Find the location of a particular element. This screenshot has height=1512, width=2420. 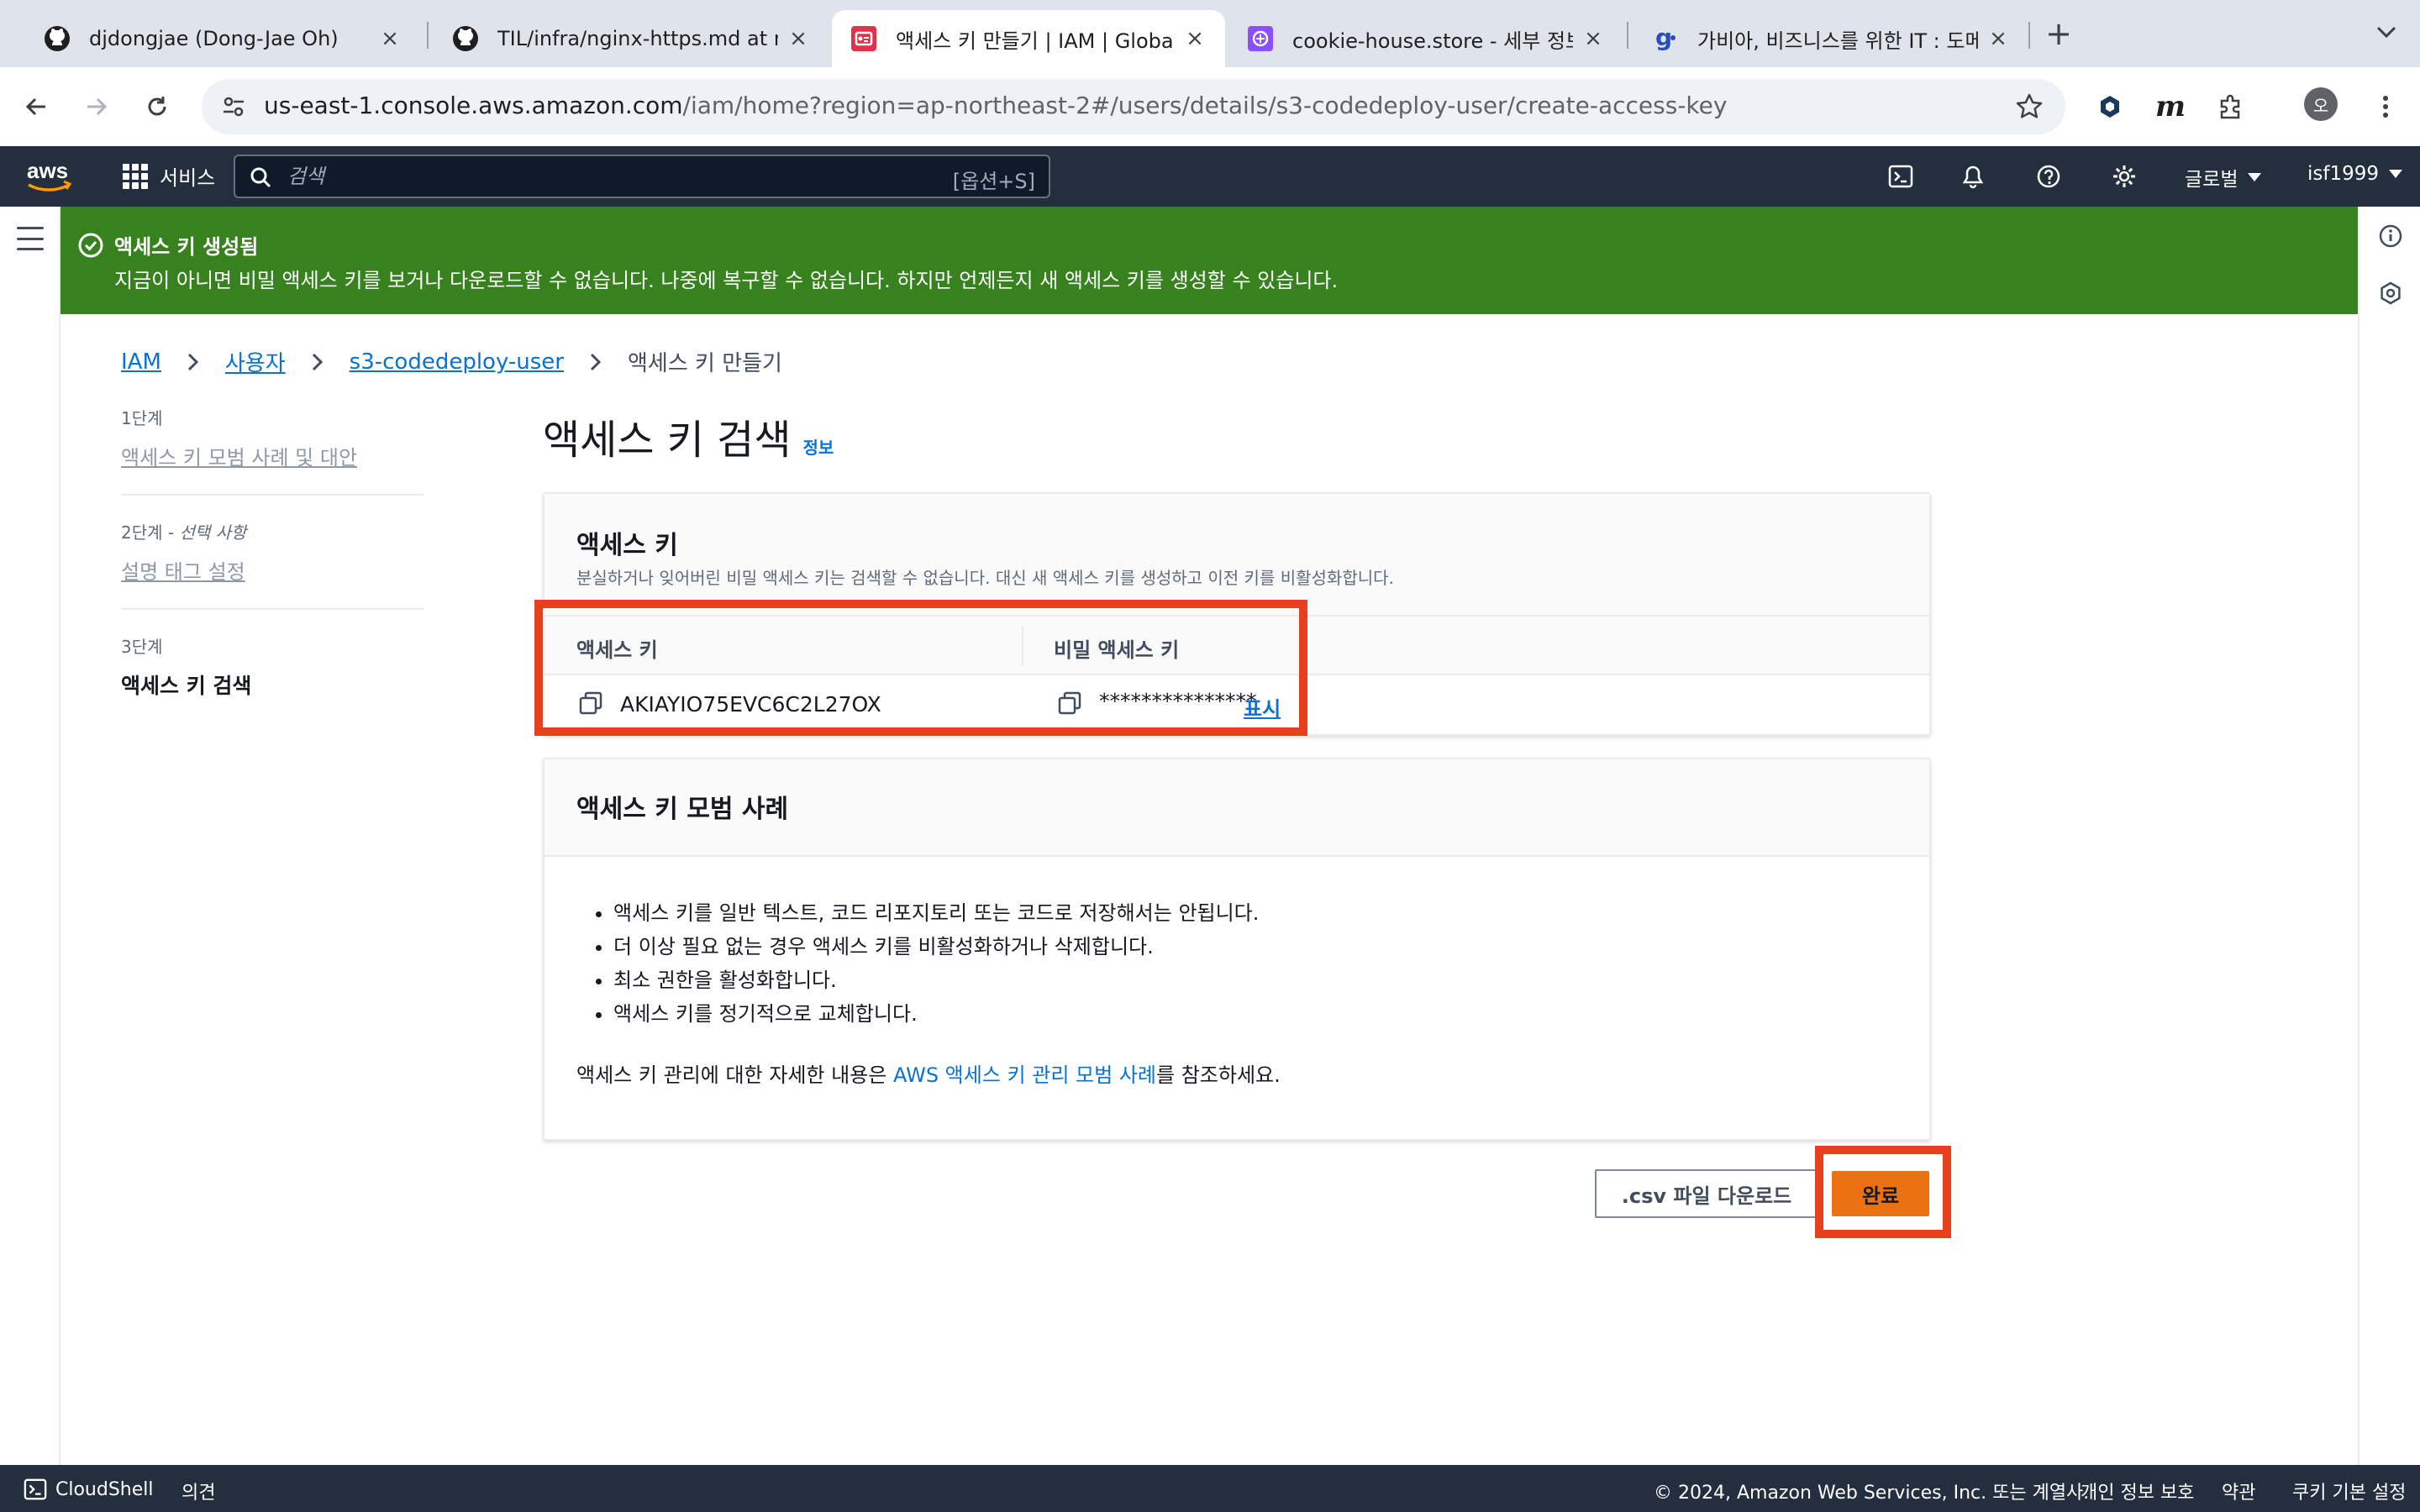

extension-m-icon: m is located at coordinates (2170, 107).